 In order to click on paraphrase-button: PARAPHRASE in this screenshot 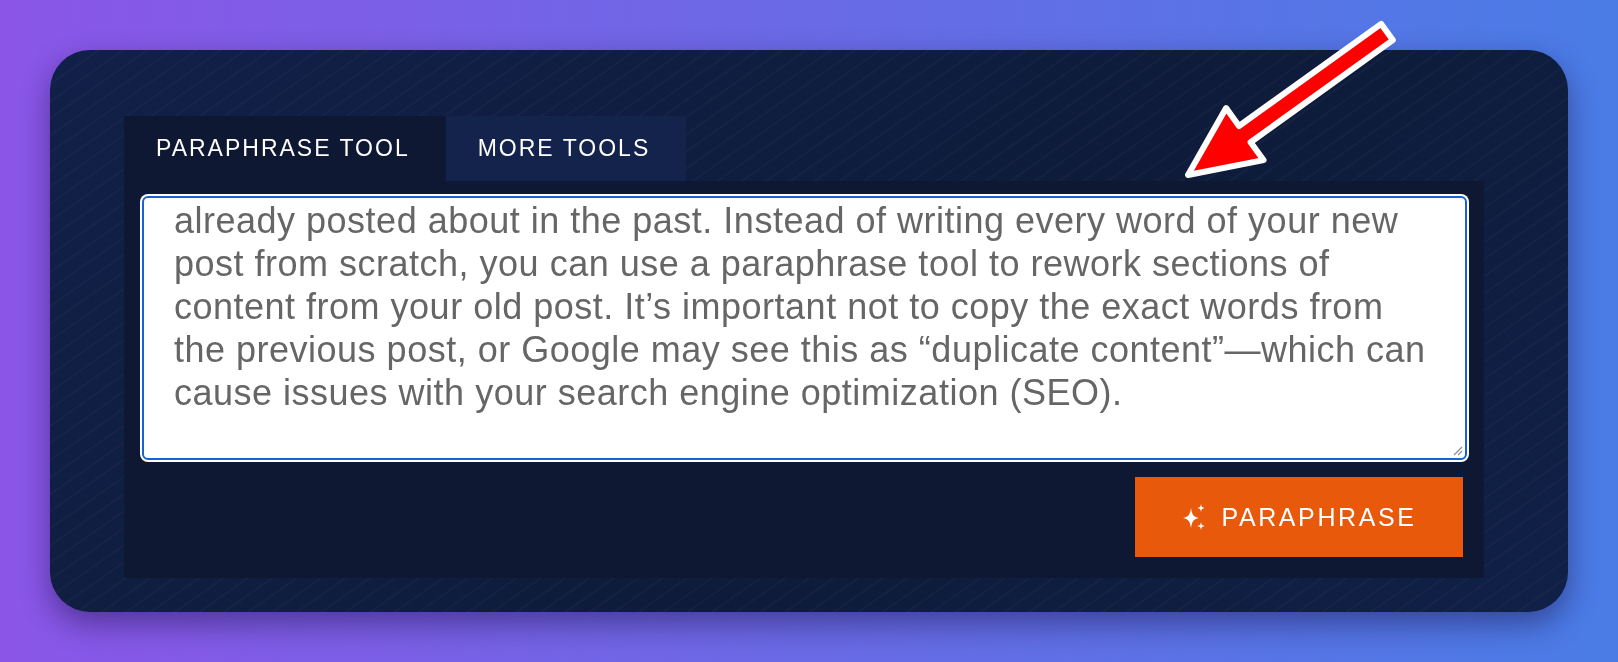, I will do `click(1299, 517)`.